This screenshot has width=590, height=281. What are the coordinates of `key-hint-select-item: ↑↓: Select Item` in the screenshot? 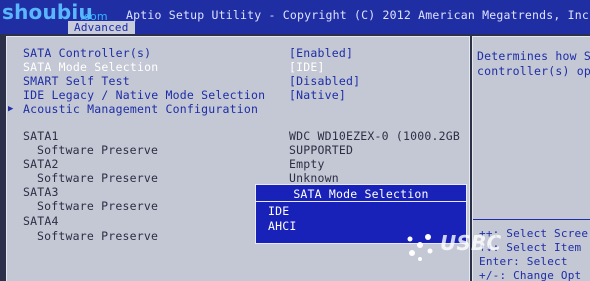 It's located at (530, 247).